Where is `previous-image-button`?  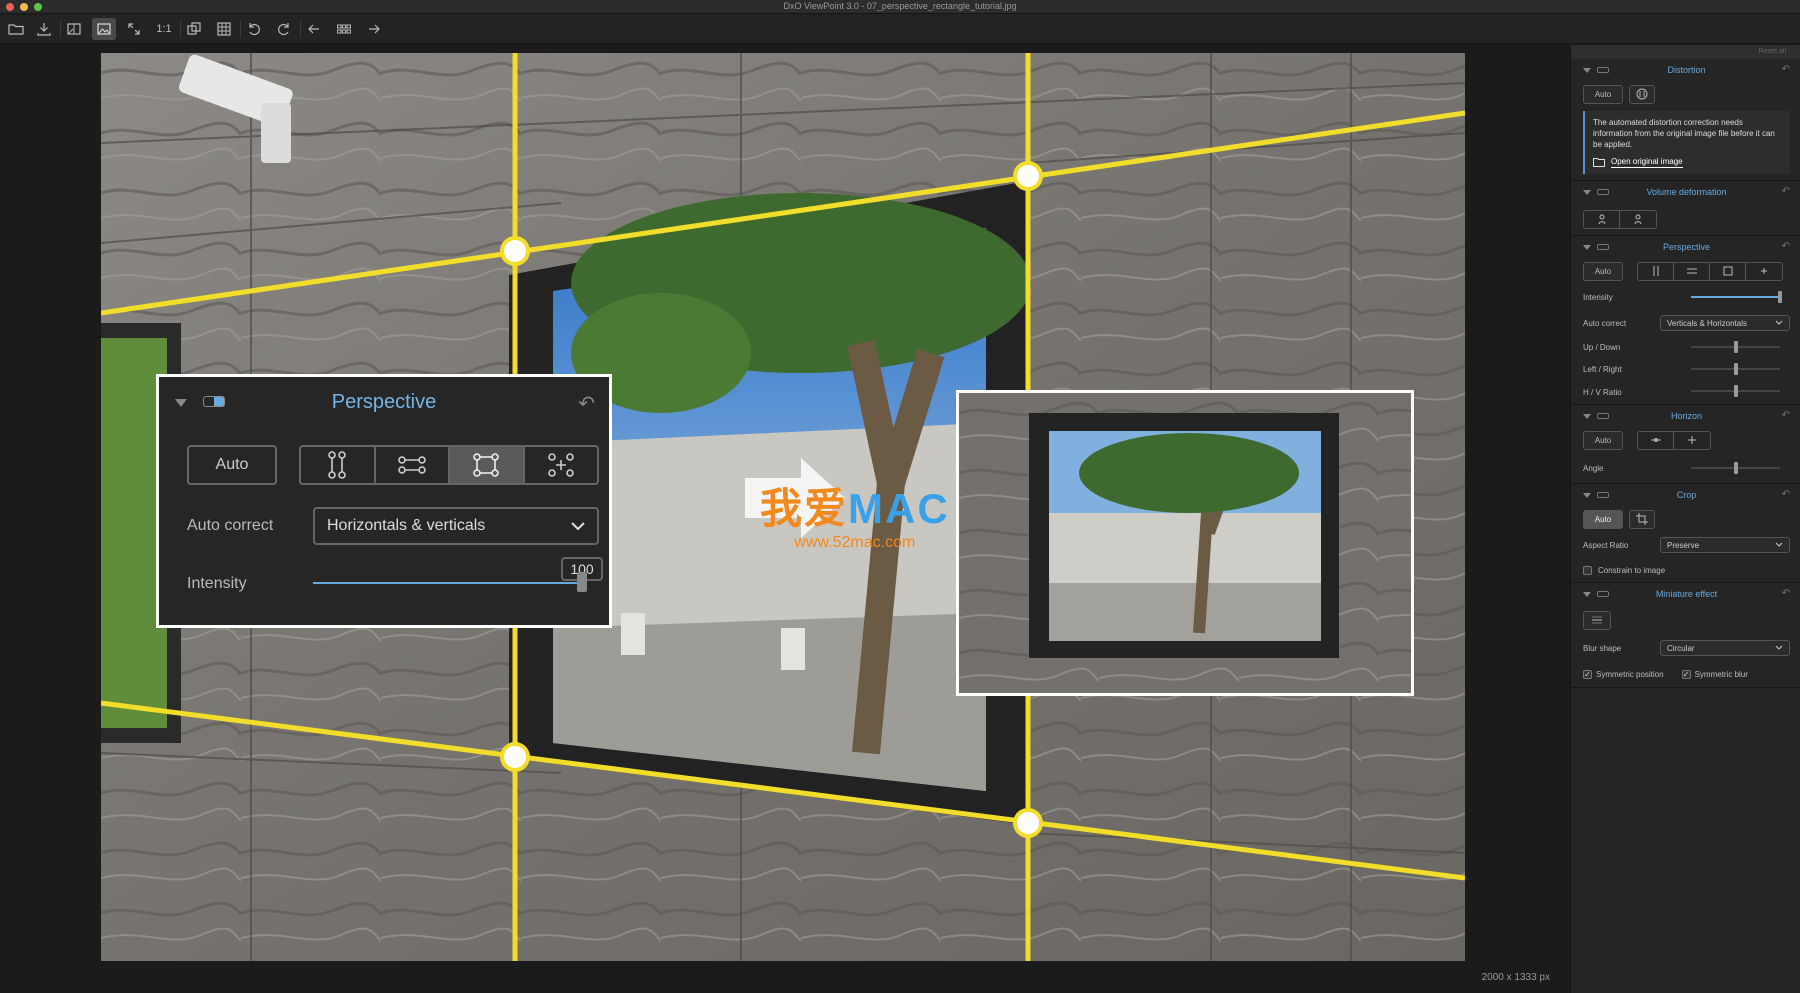
previous-image-button is located at coordinates (314, 29).